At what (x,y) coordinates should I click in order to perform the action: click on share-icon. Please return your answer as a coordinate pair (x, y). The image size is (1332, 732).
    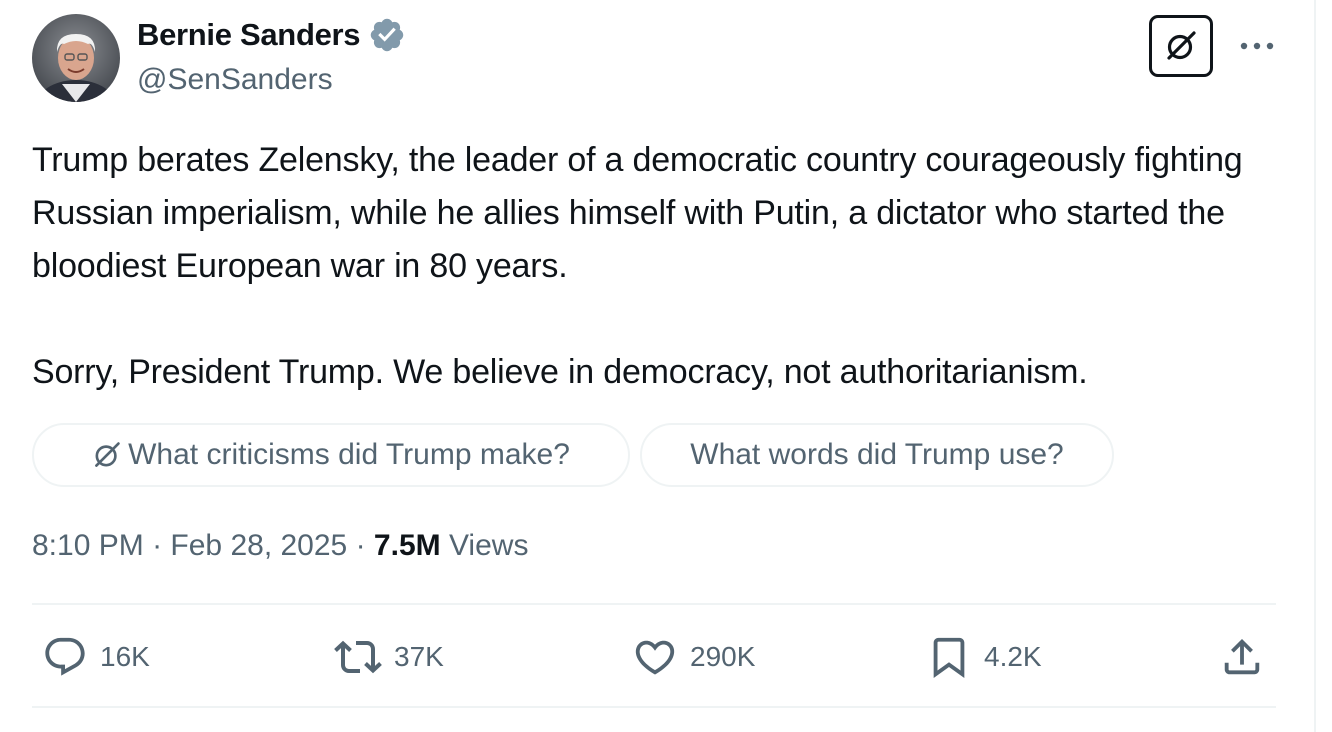
    Looking at the image, I should click on (1242, 656).